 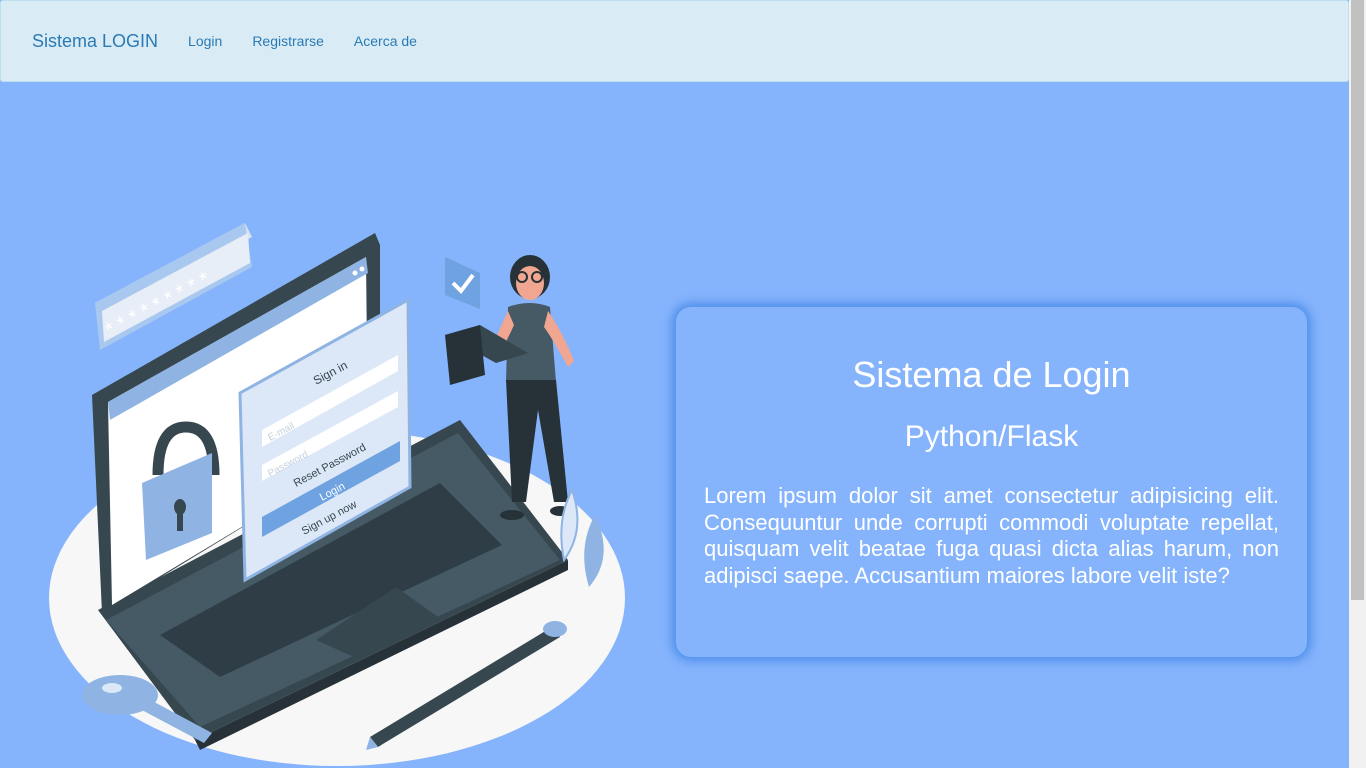 I want to click on scrollbar-thumb, so click(x=1357, y=300).